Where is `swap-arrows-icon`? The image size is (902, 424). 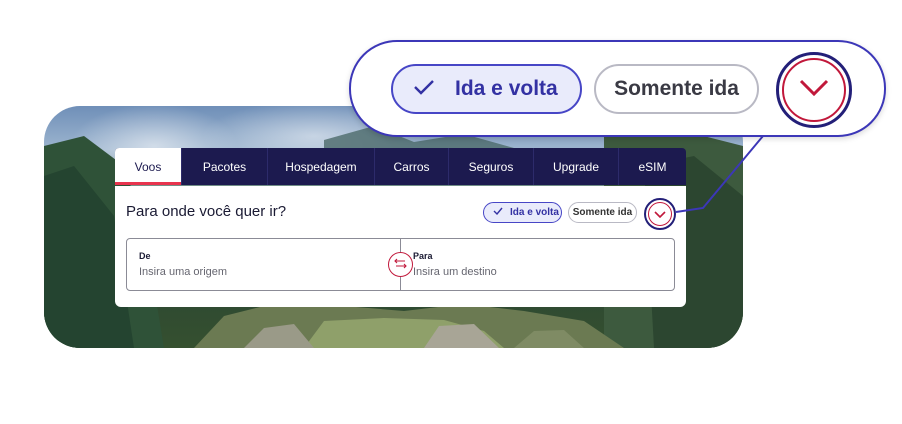
swap-arrows-icon is located at coordinates (400, 265).